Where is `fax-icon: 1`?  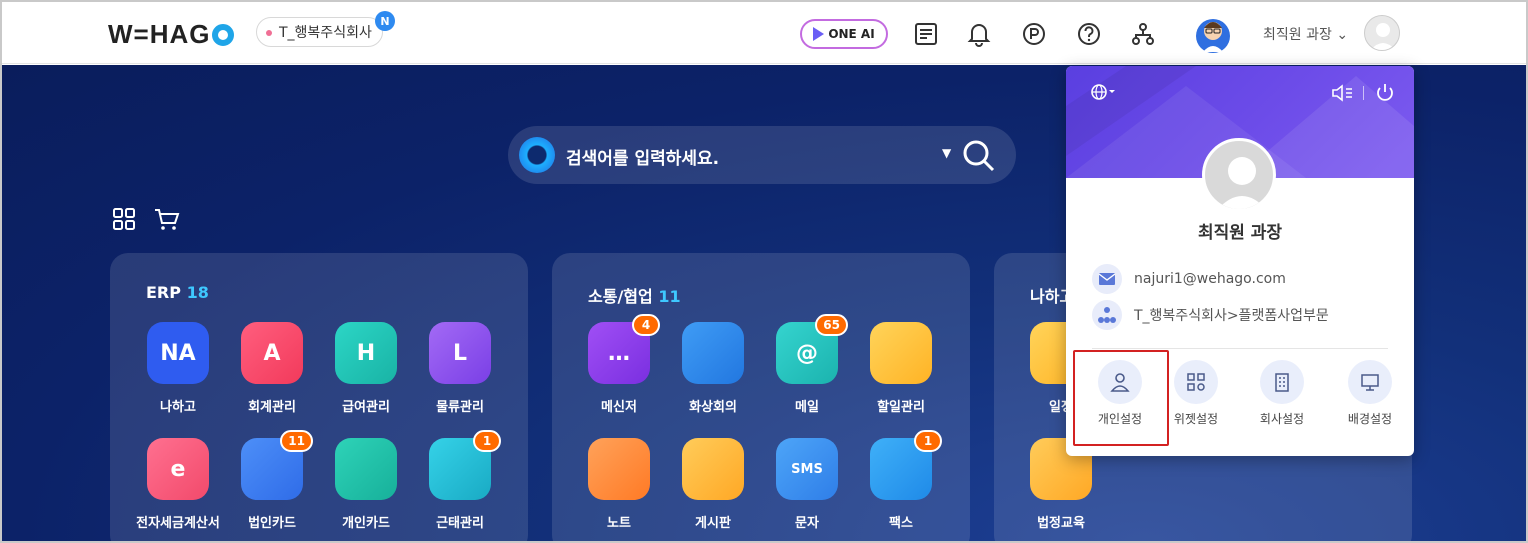 fax-icon: 1 is located at coordinates (906, 465).